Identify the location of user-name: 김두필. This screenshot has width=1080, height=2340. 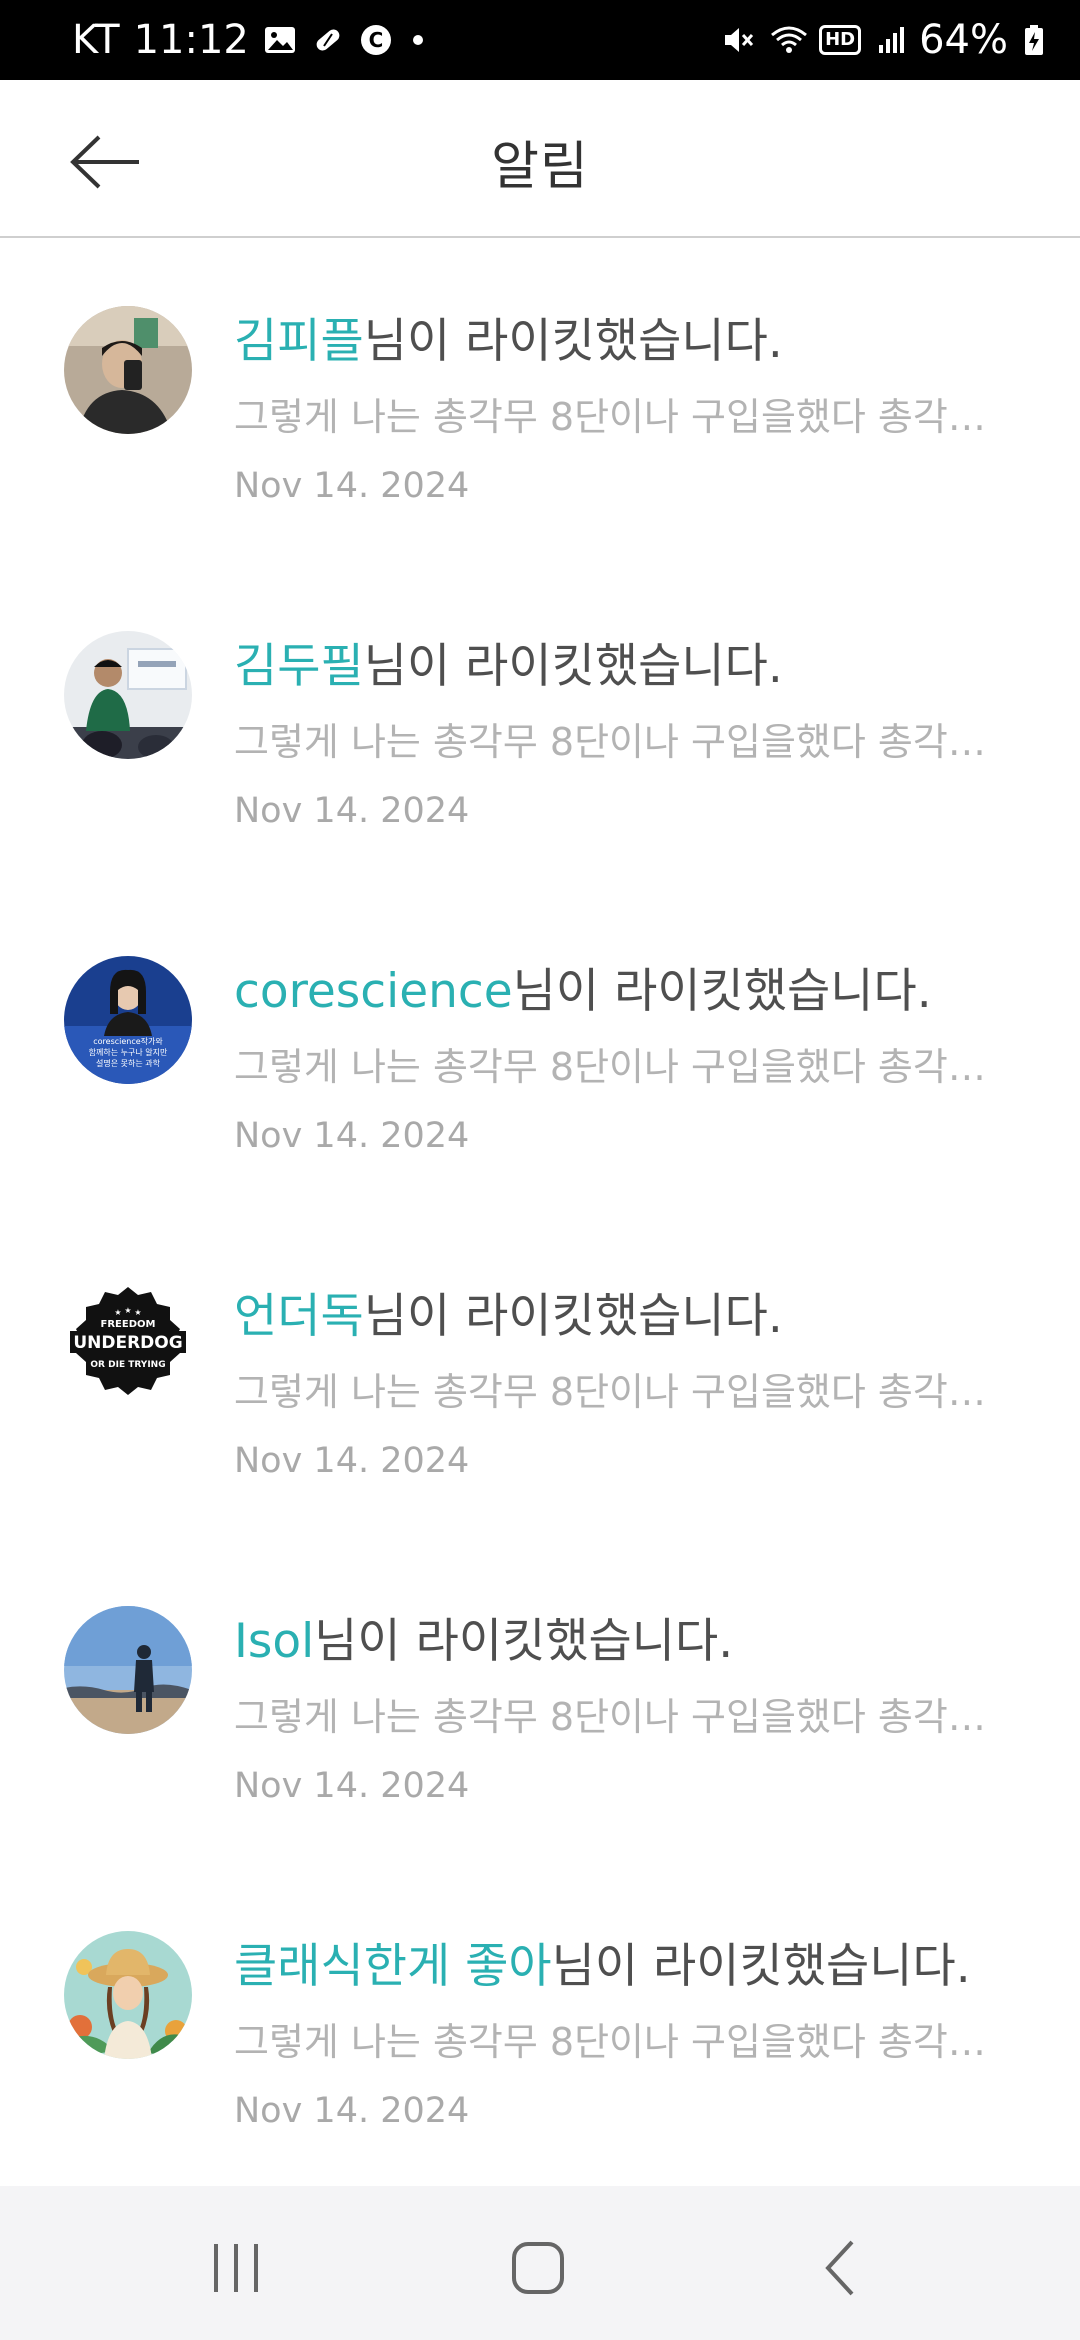
(299, 666).